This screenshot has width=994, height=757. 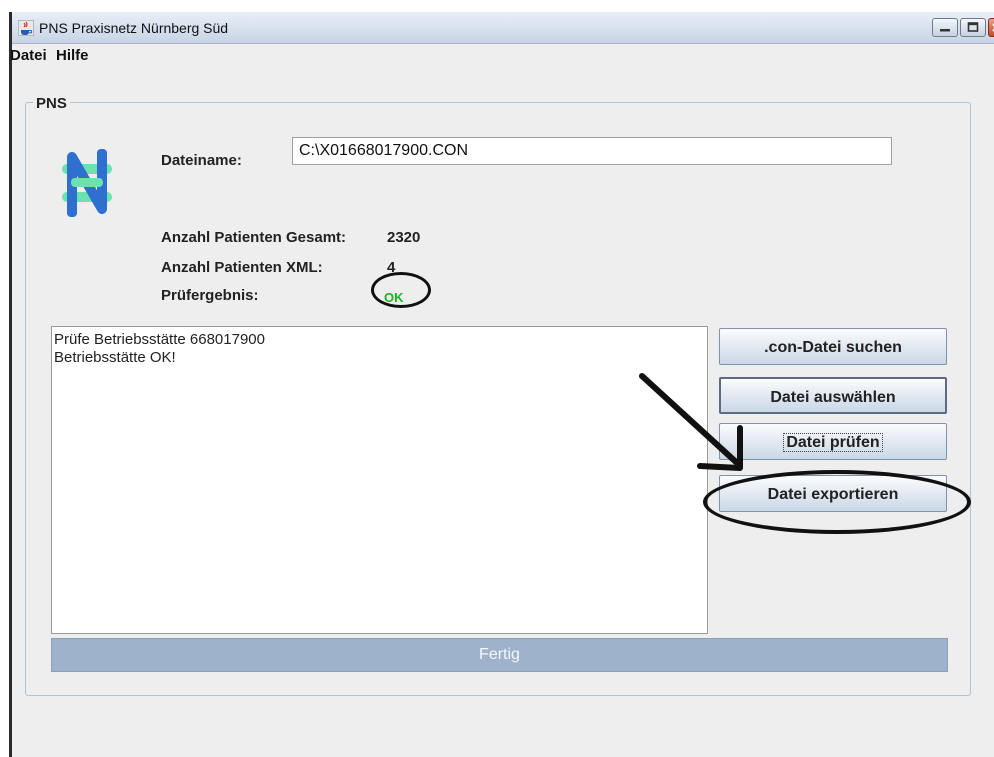 I want to click on panel-title: PNS, so click(x=51, y=103).